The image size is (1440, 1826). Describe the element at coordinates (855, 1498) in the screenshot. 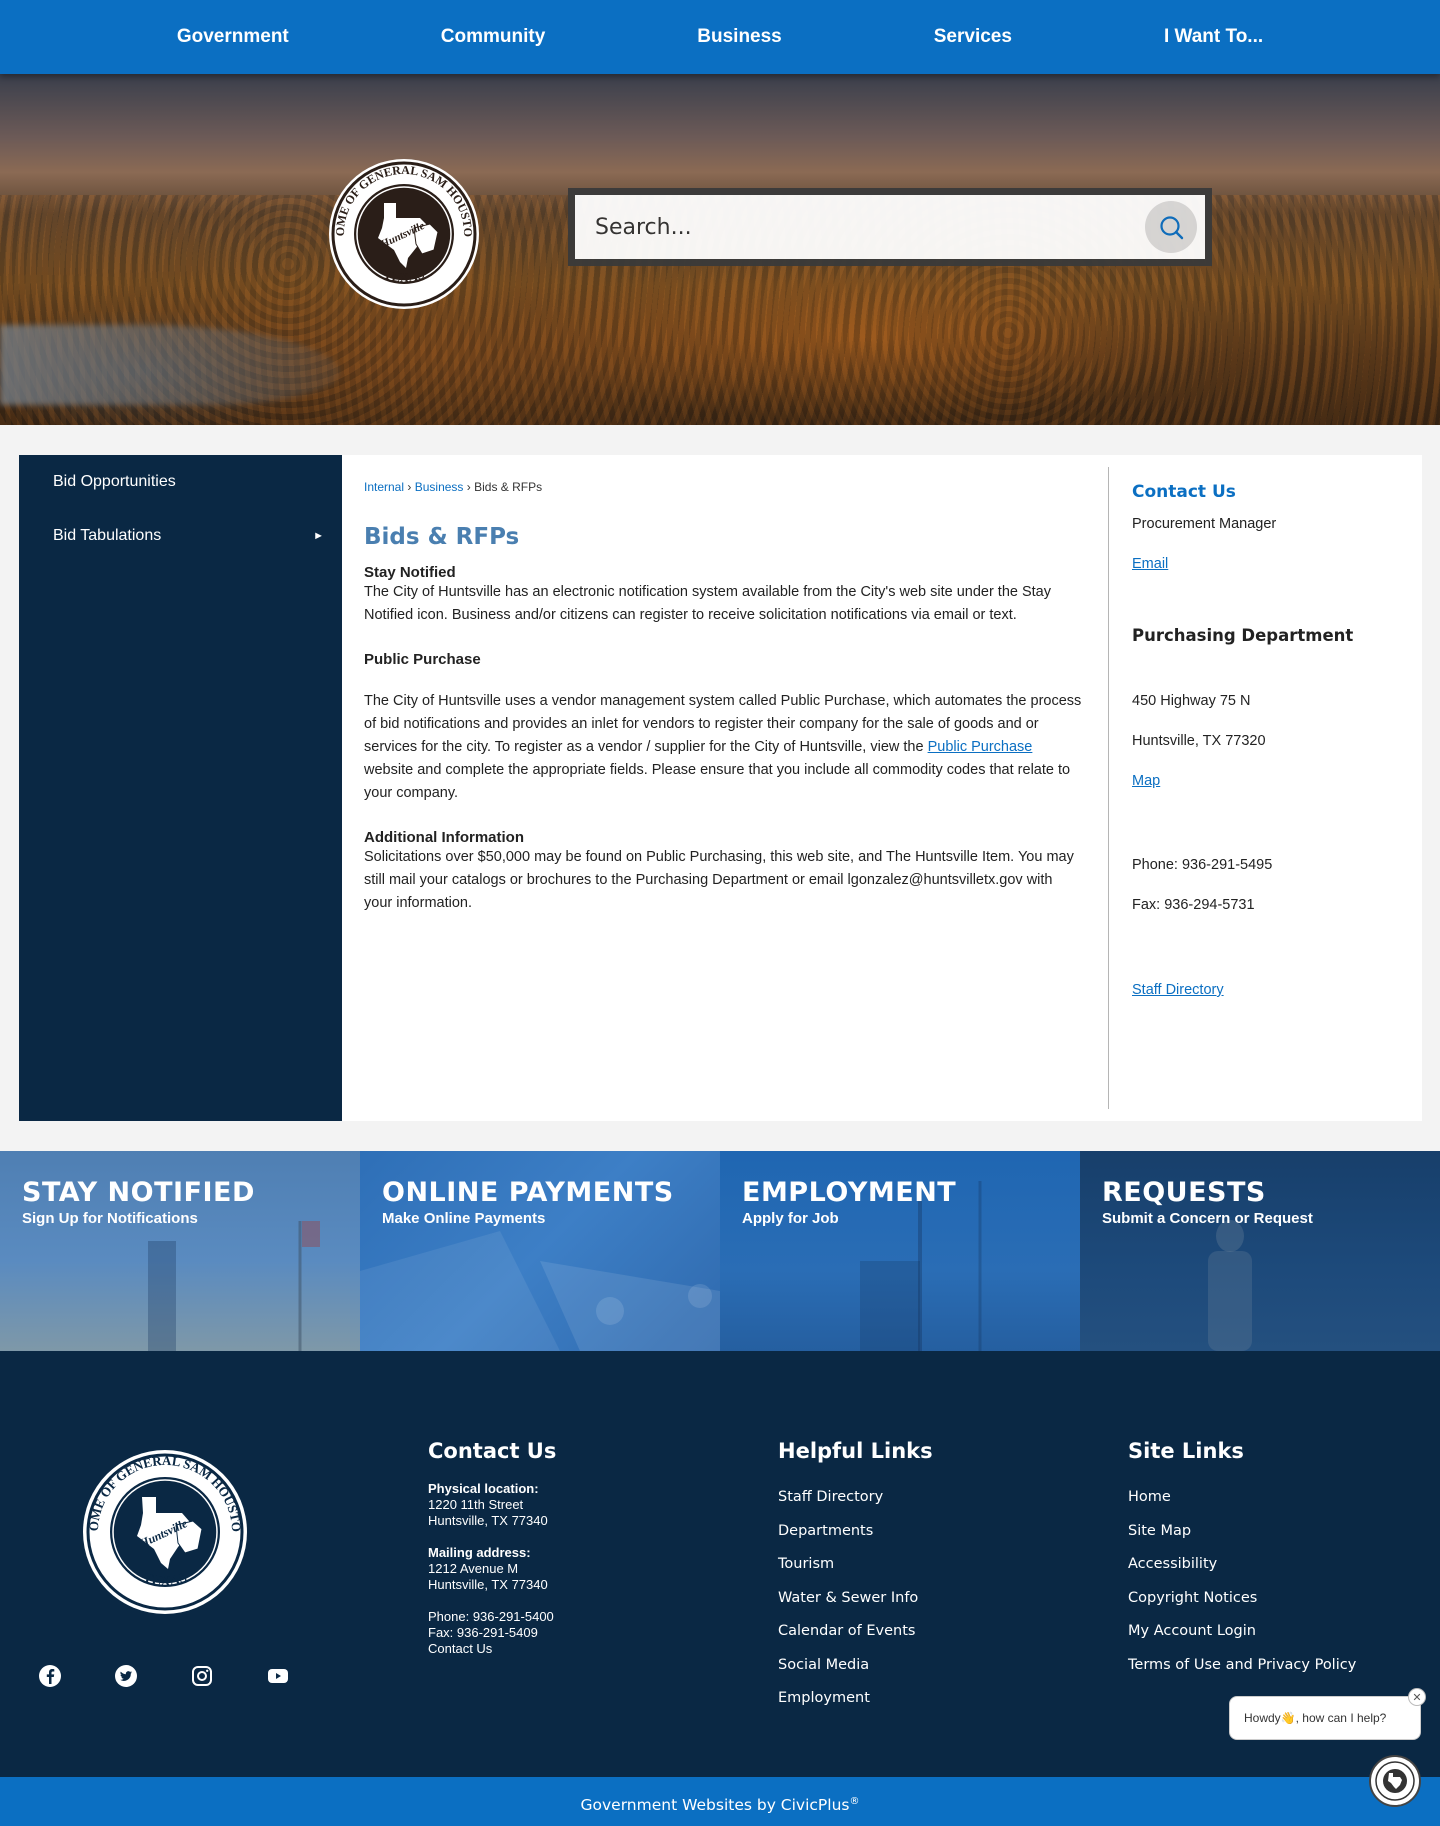

I see `footer-link-staff-directory: Staff Directory` at that location.